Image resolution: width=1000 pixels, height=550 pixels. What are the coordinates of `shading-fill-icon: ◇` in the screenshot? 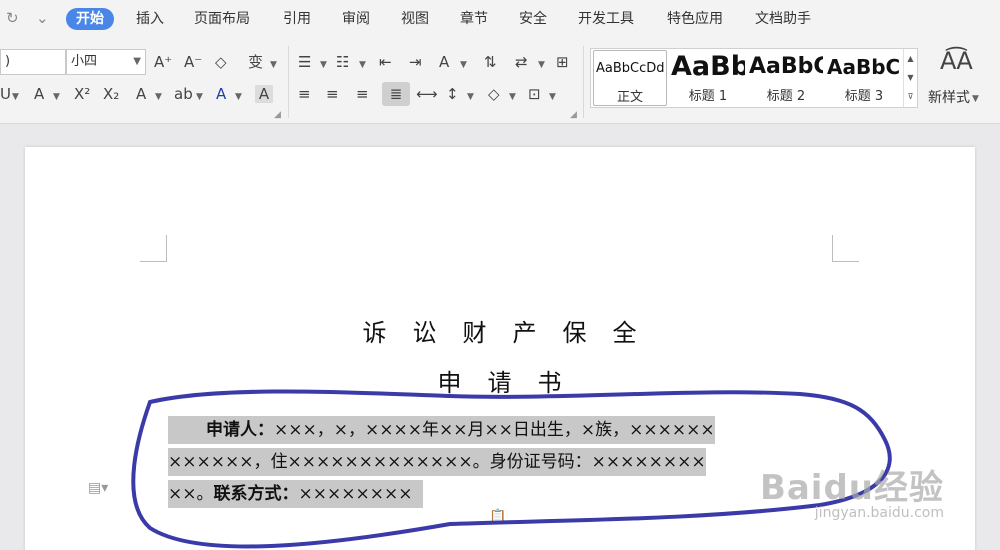 It's located at (494, 94).